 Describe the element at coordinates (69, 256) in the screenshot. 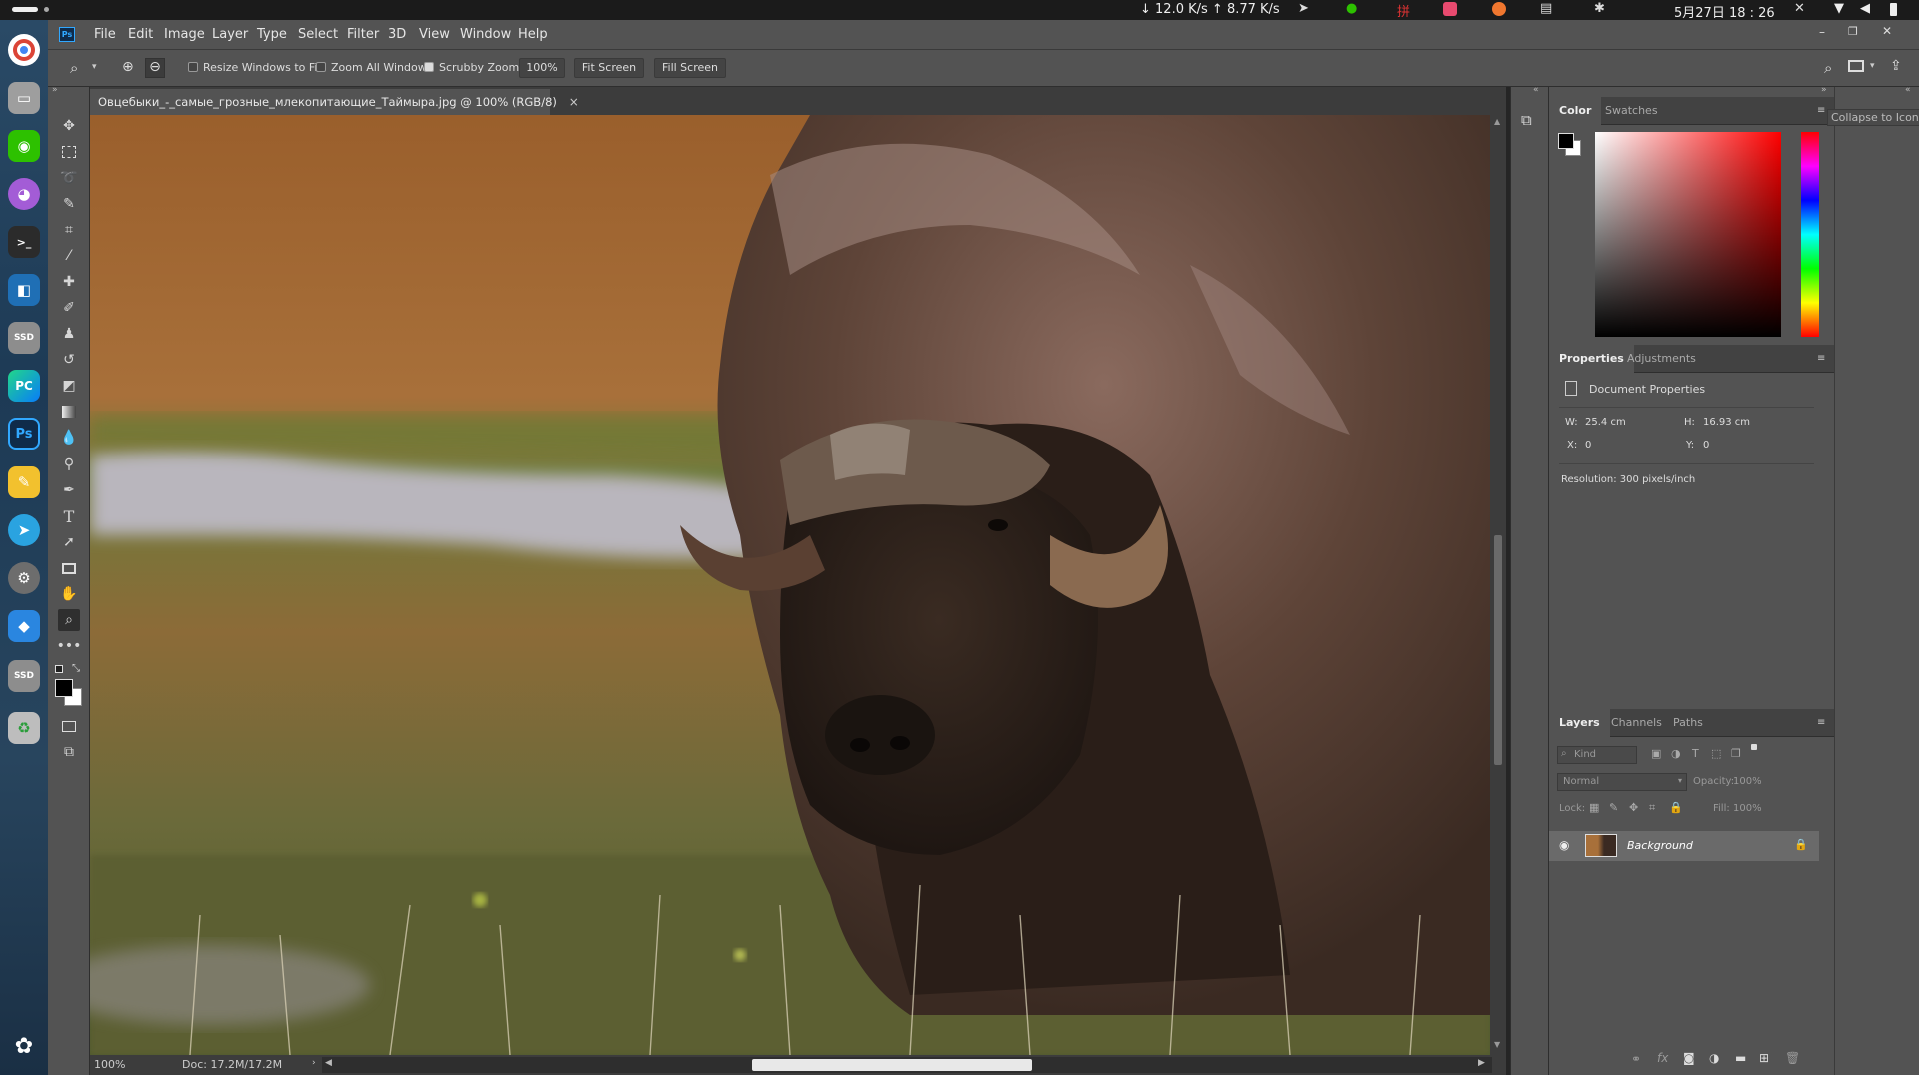

I see `eyedropper-tool-icon: ⁄` at that location.